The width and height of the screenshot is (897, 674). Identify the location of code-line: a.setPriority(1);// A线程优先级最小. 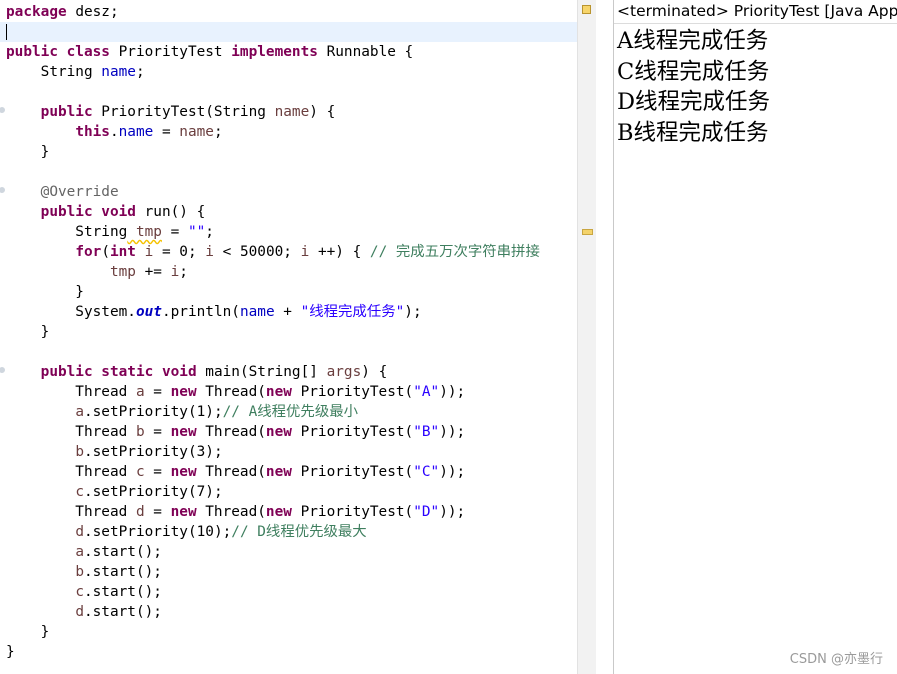
(273, 412).